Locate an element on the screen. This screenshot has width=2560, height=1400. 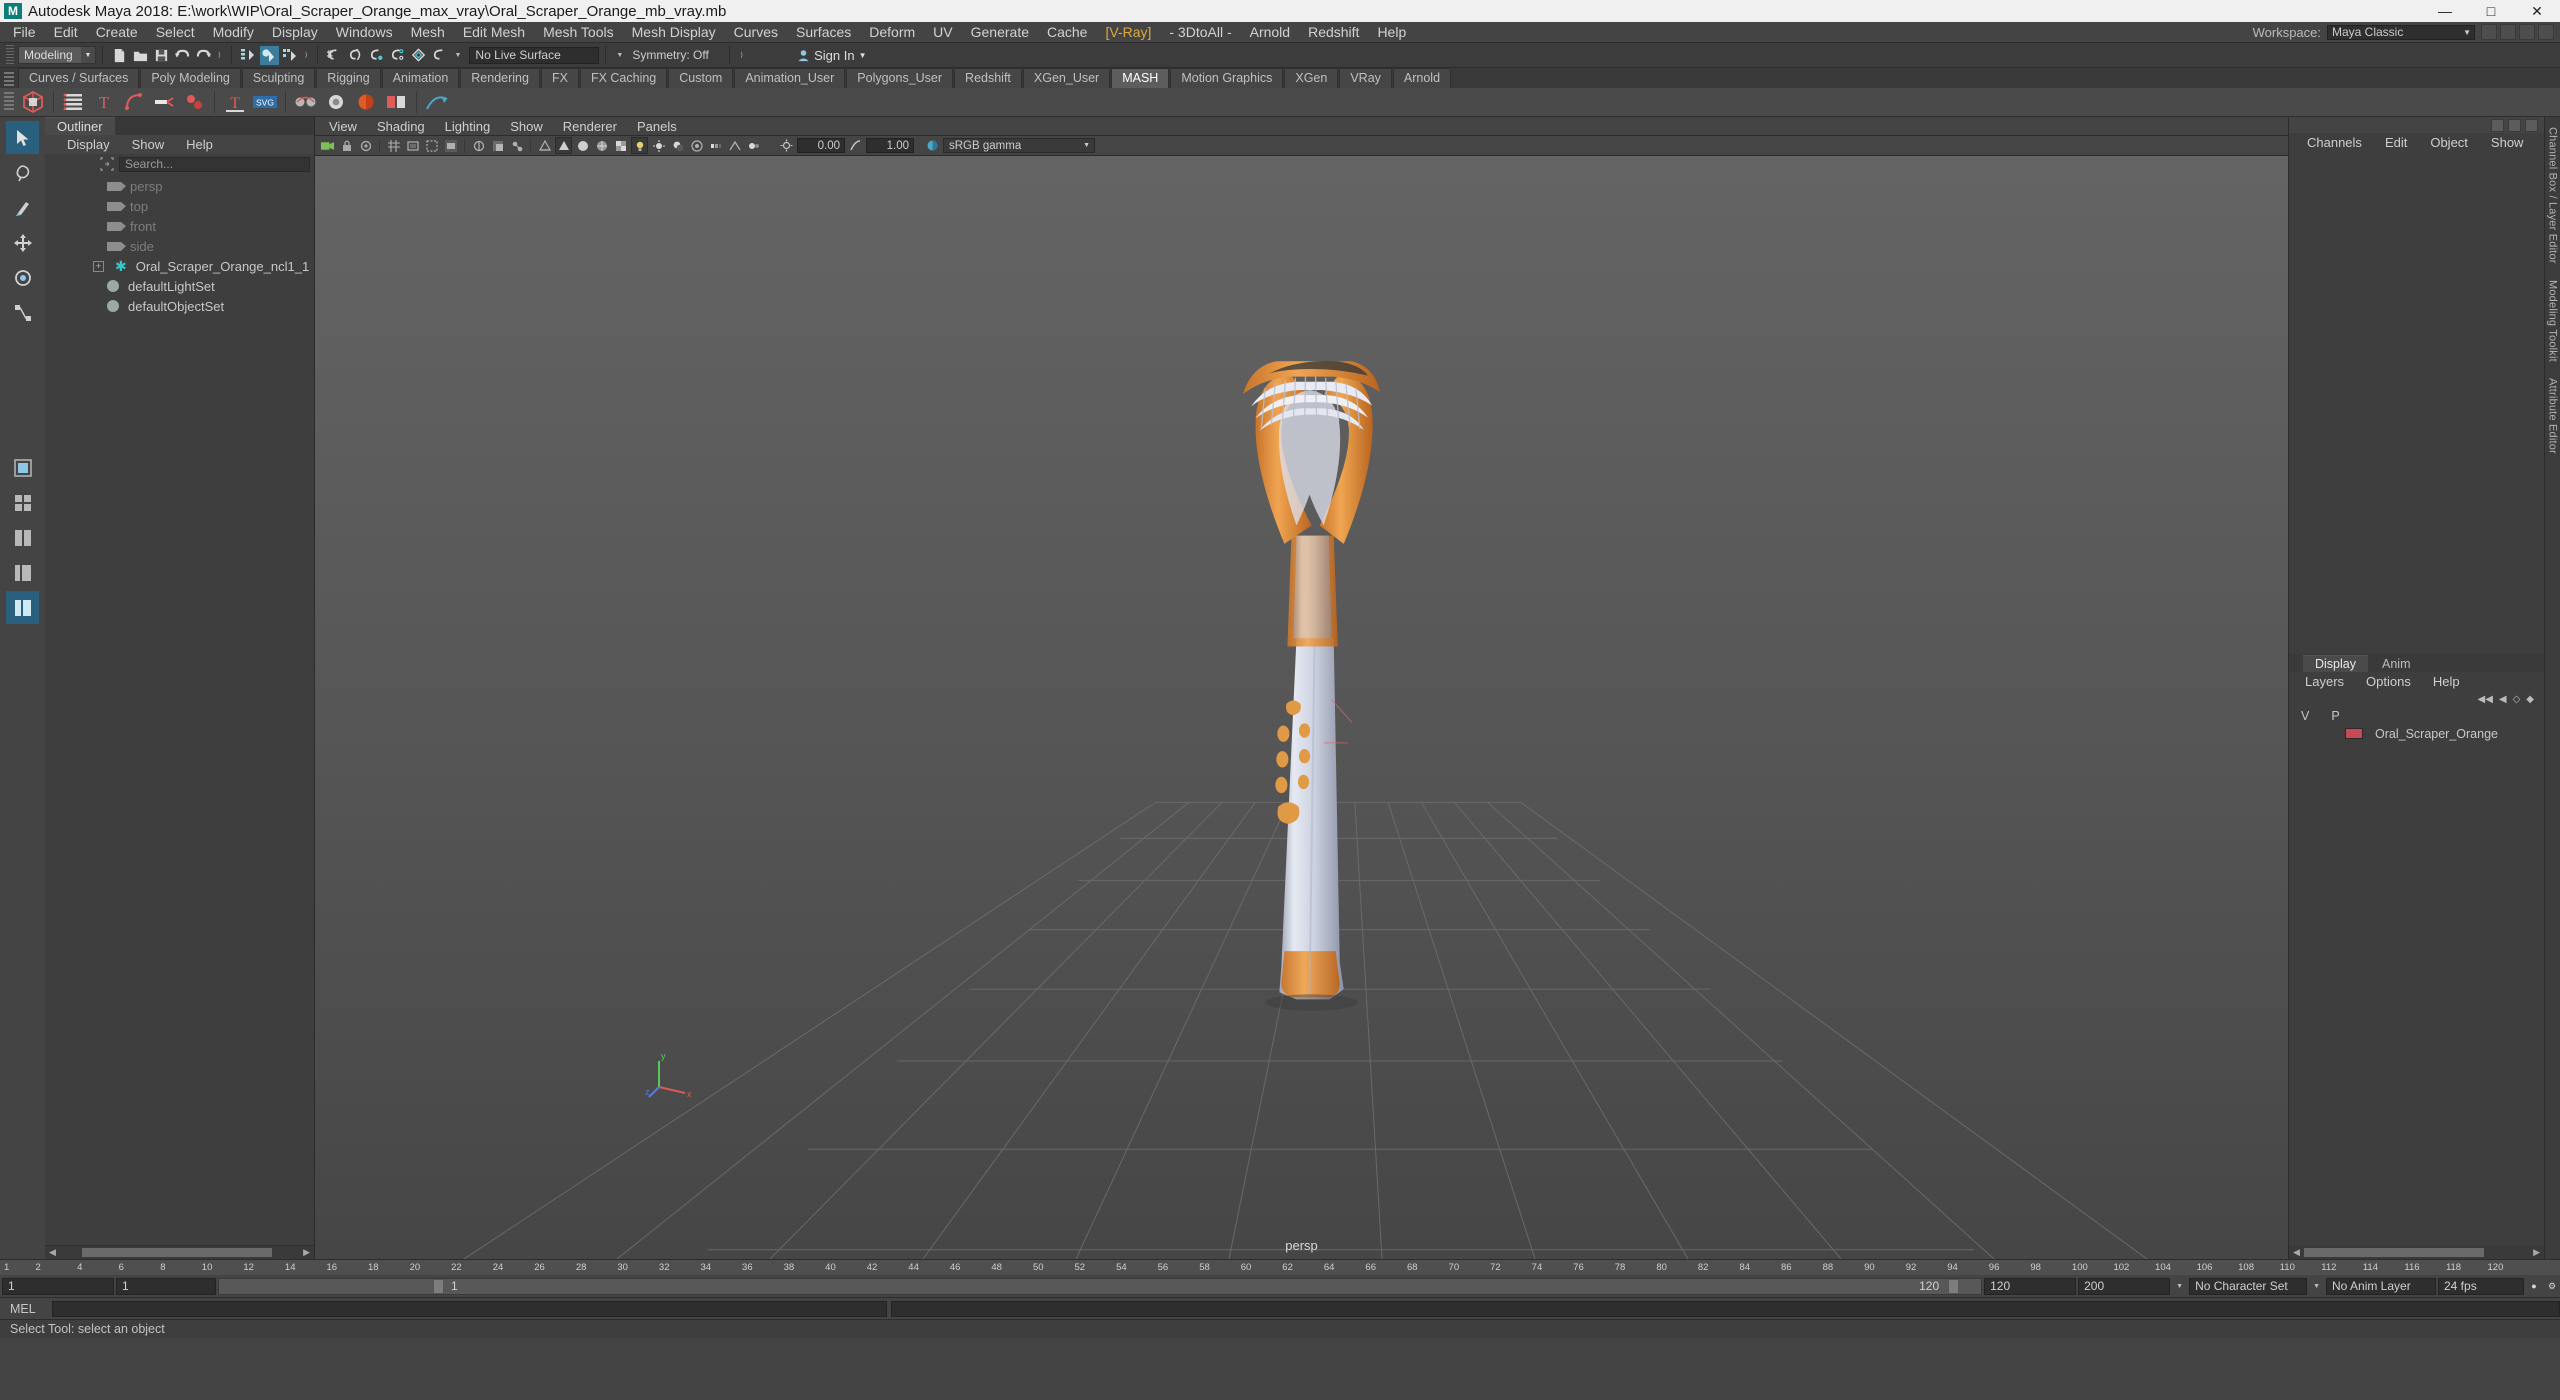
playback-end-field: 200 is located at coordinates (2124, 1286).